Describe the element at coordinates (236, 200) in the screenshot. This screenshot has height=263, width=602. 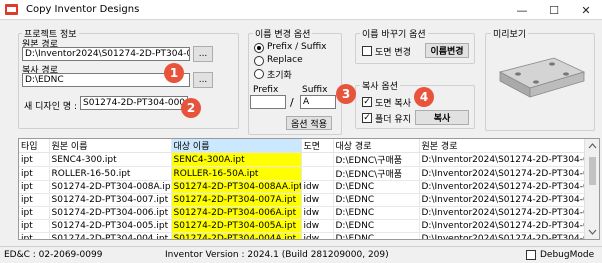
I see `cell-target-name: S01274-2D-PT304-007A.ipt` at that location.